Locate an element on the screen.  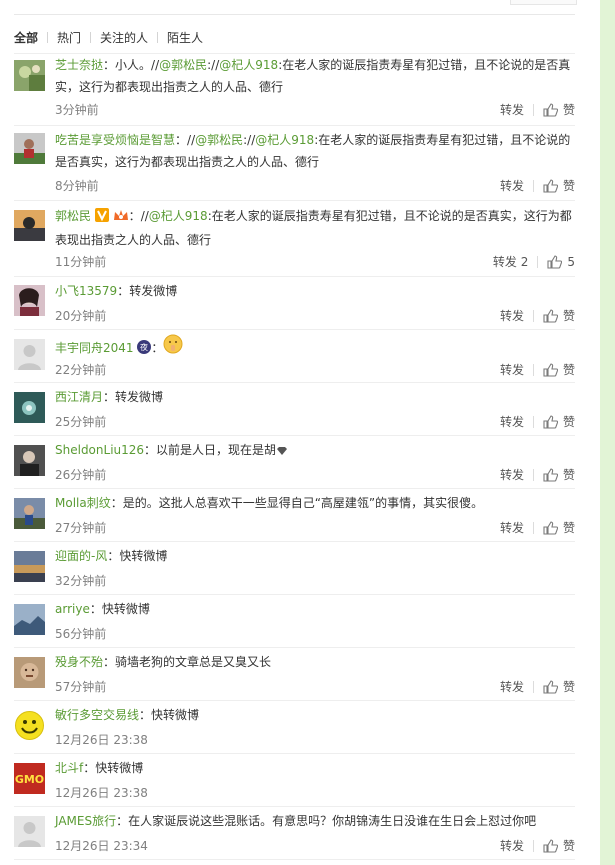
comment-username: 殁身不殆 is located at coordinates (79, 662).